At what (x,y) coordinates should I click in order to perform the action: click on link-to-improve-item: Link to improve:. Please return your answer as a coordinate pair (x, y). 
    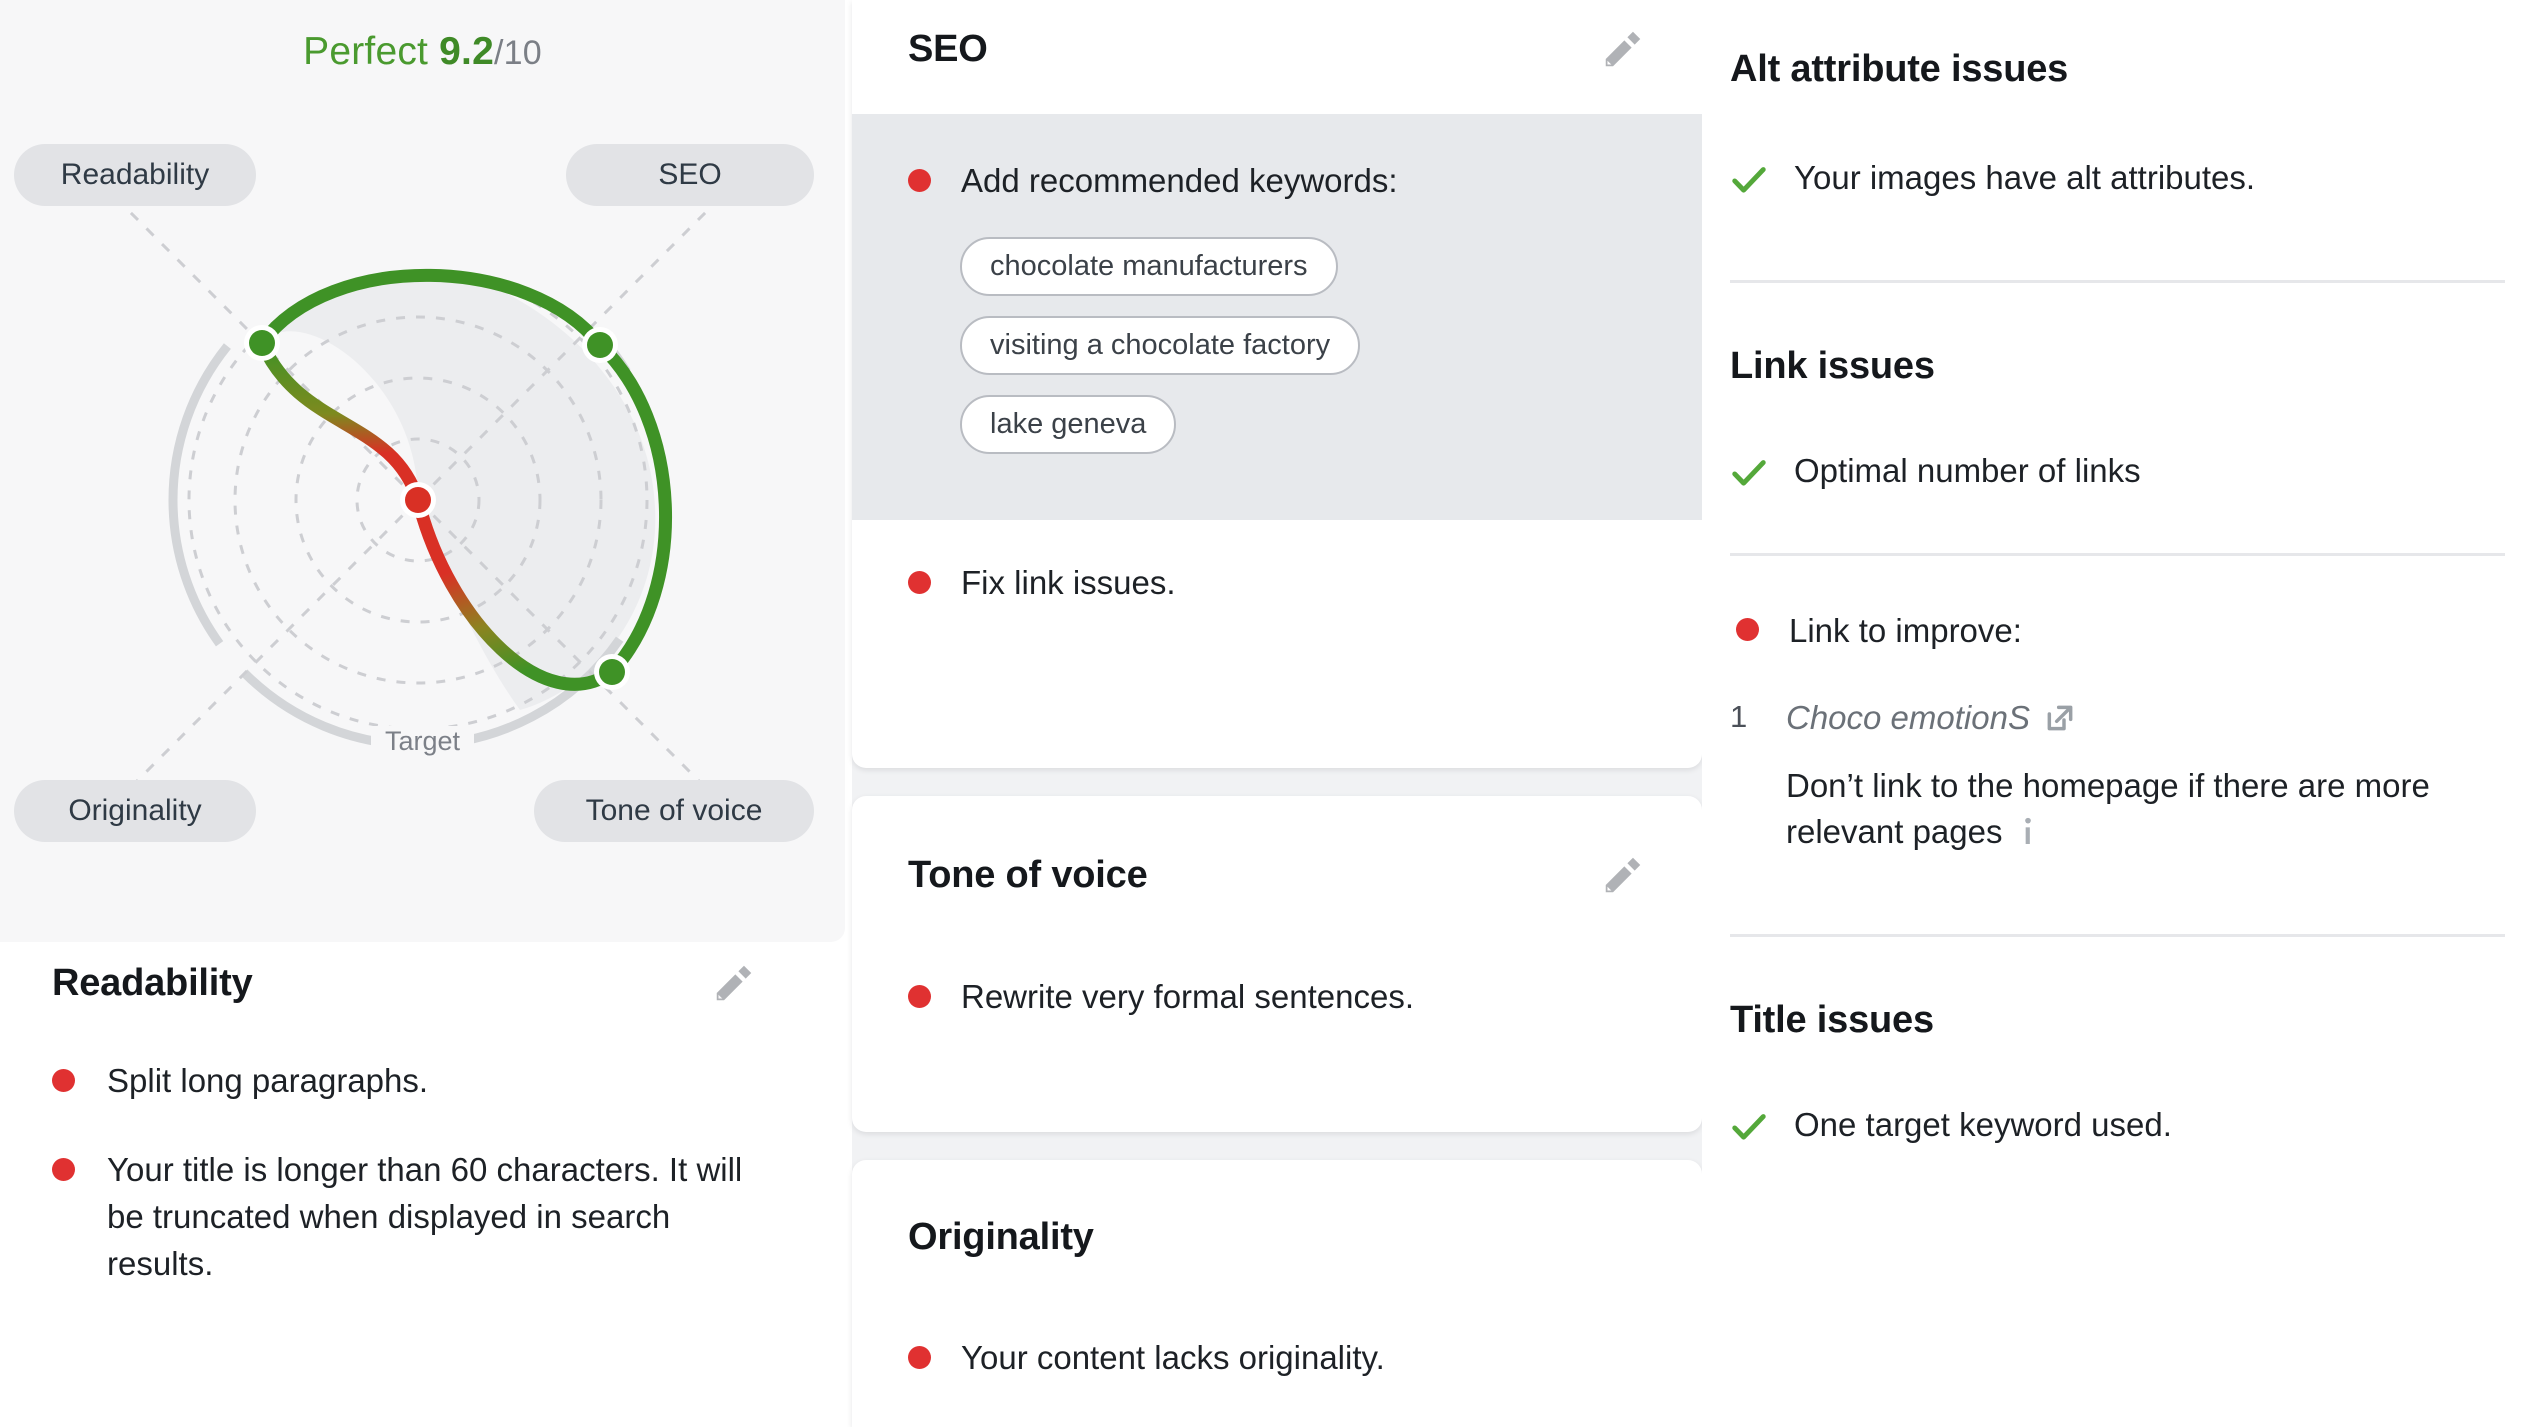
    Looking at the image, I should click on (2117, 631).